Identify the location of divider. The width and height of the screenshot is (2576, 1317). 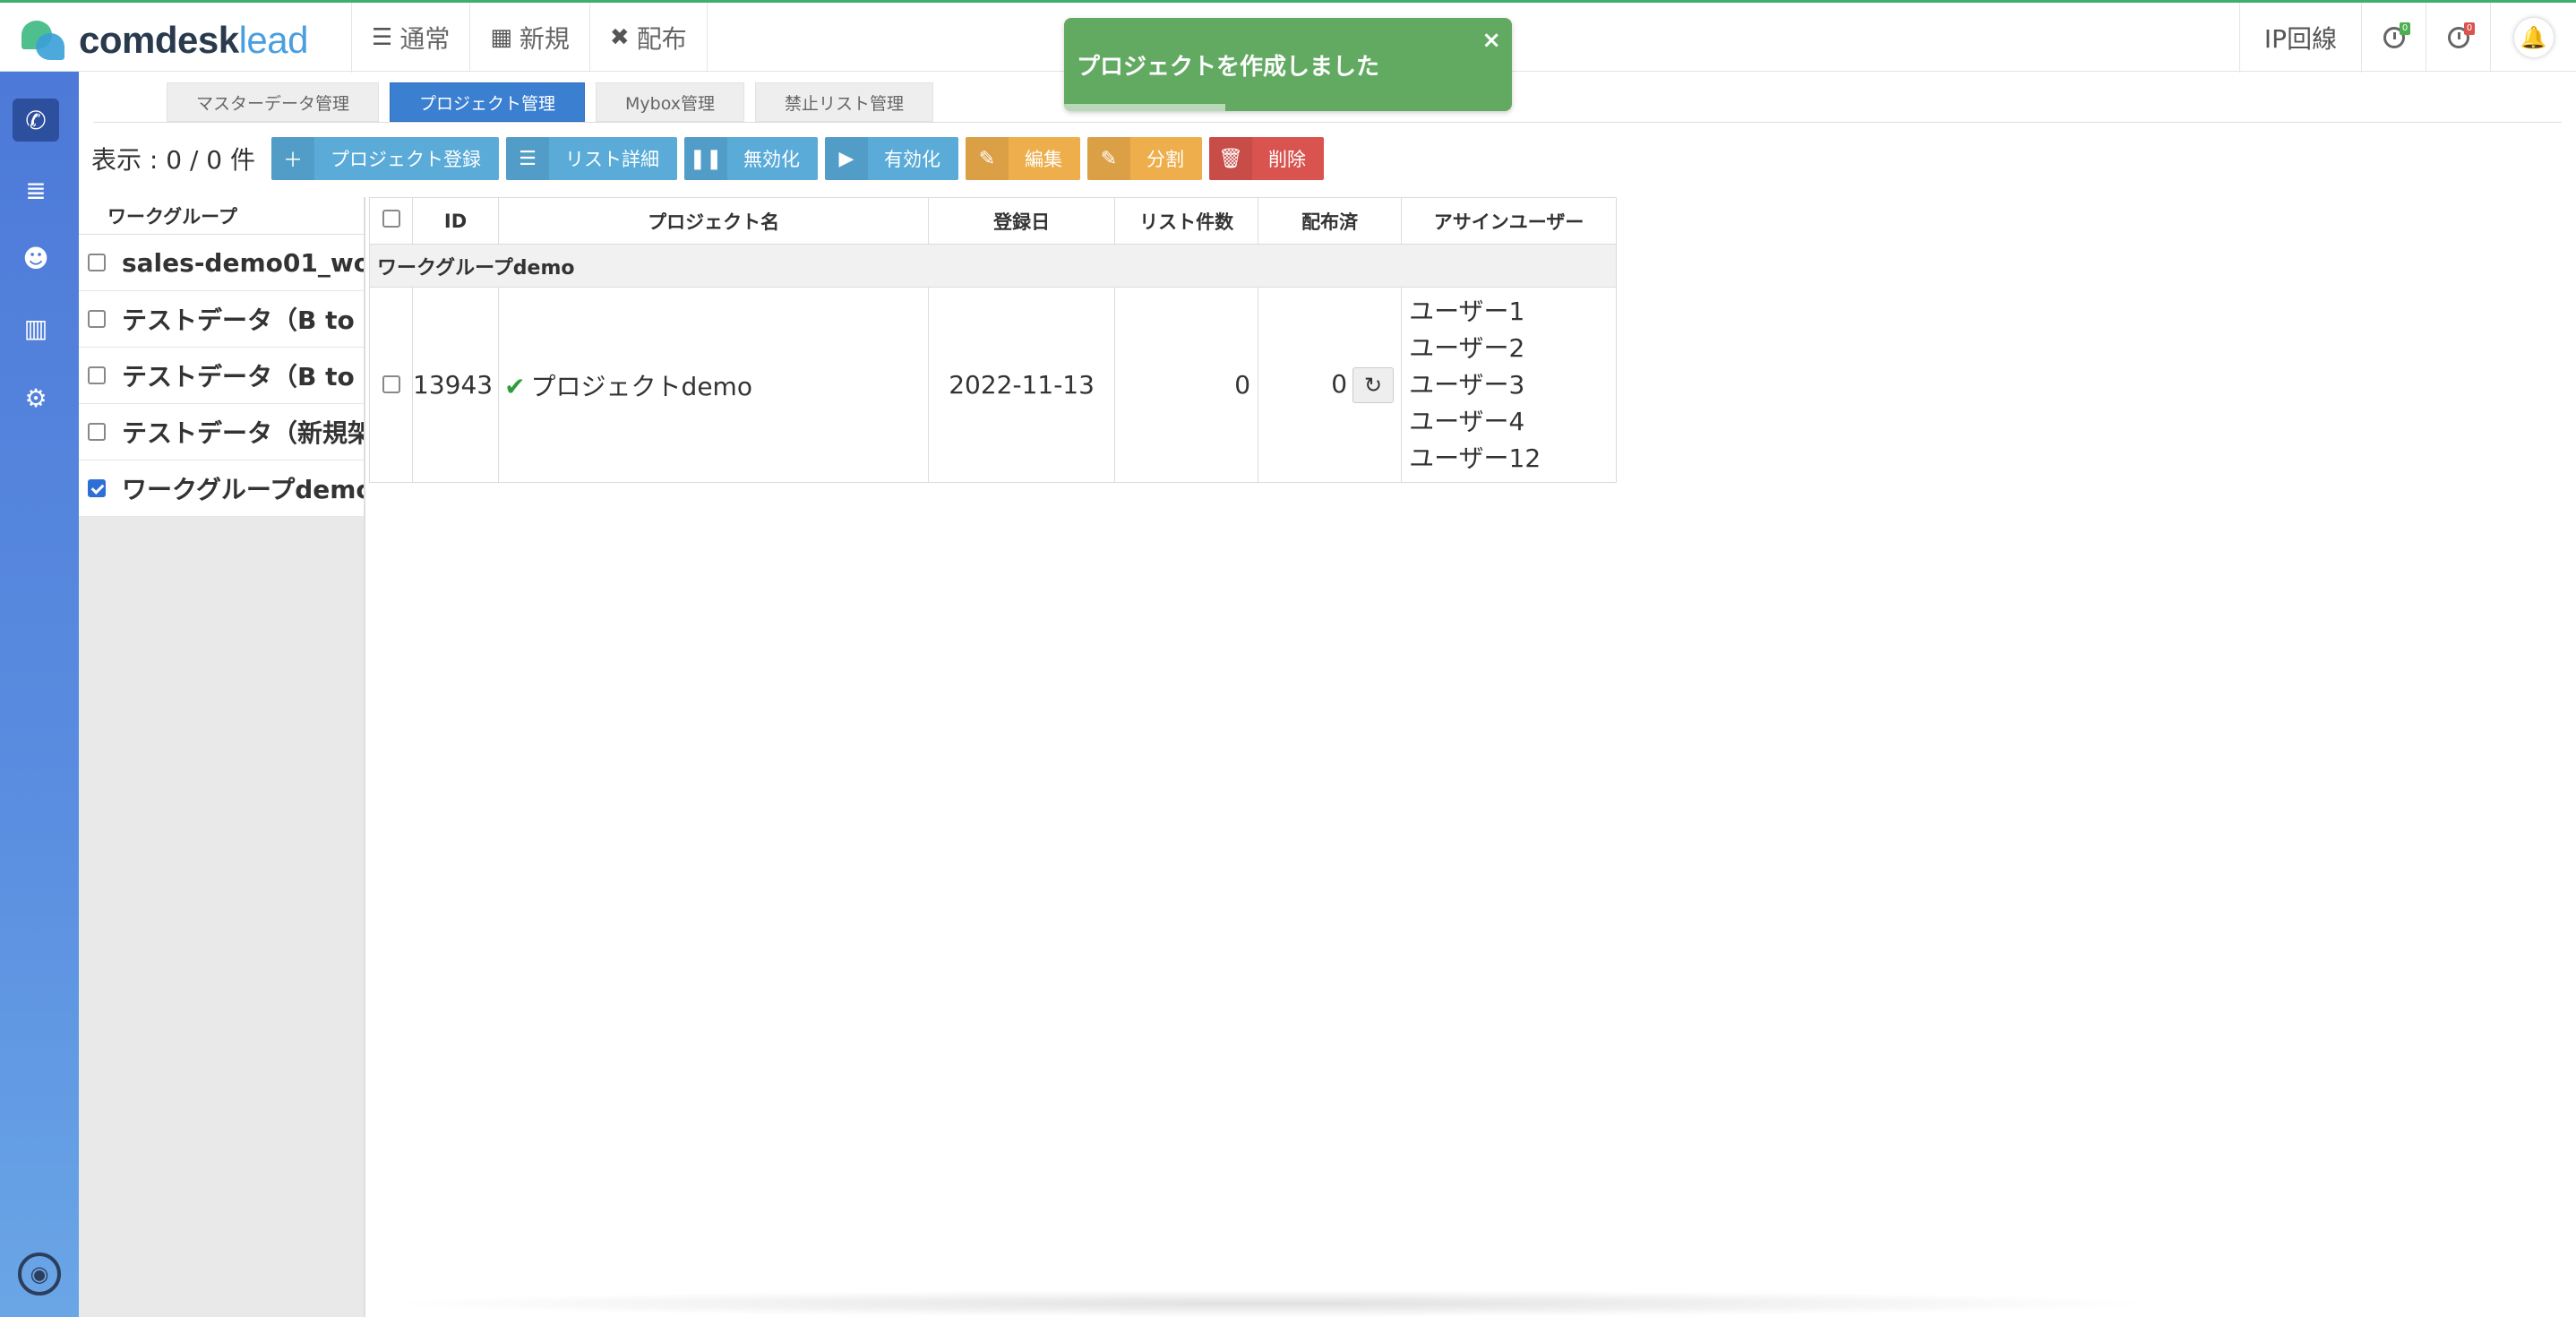
(1327, 122).